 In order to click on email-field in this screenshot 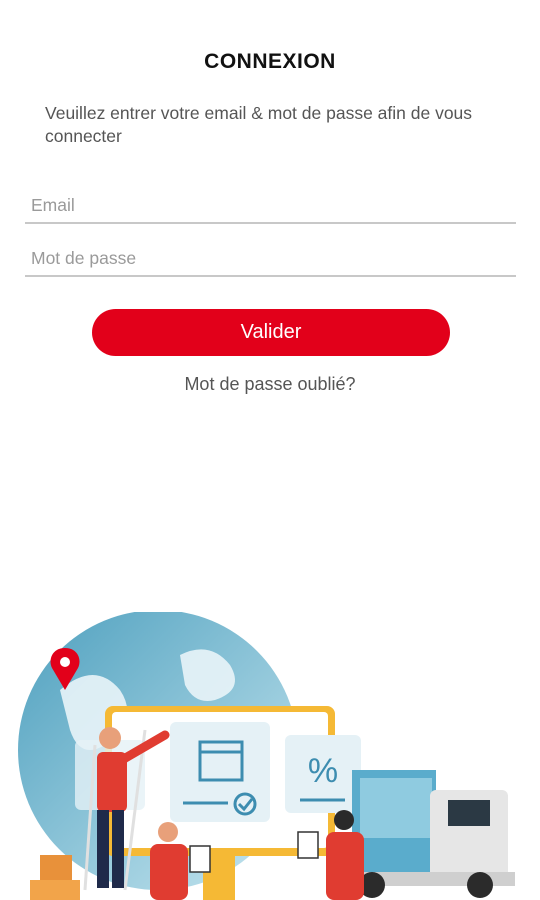, I will do `click(266, 205)`.